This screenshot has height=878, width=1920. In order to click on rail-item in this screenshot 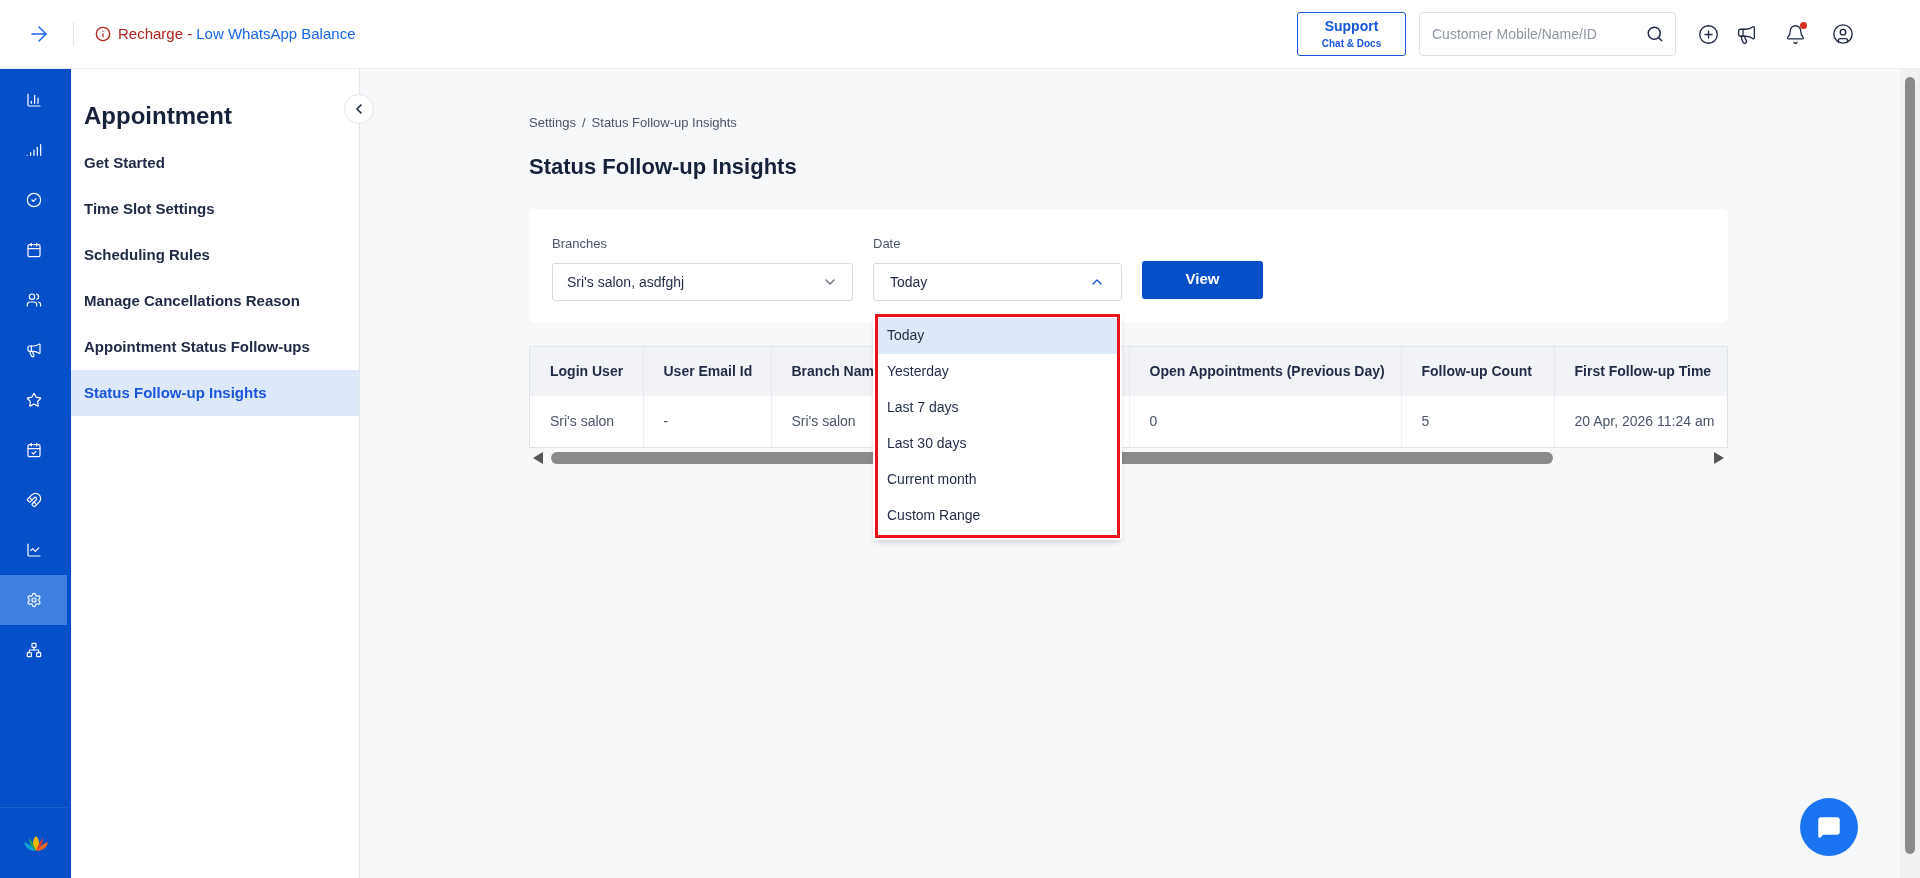, I will do `click(33, 600)`.